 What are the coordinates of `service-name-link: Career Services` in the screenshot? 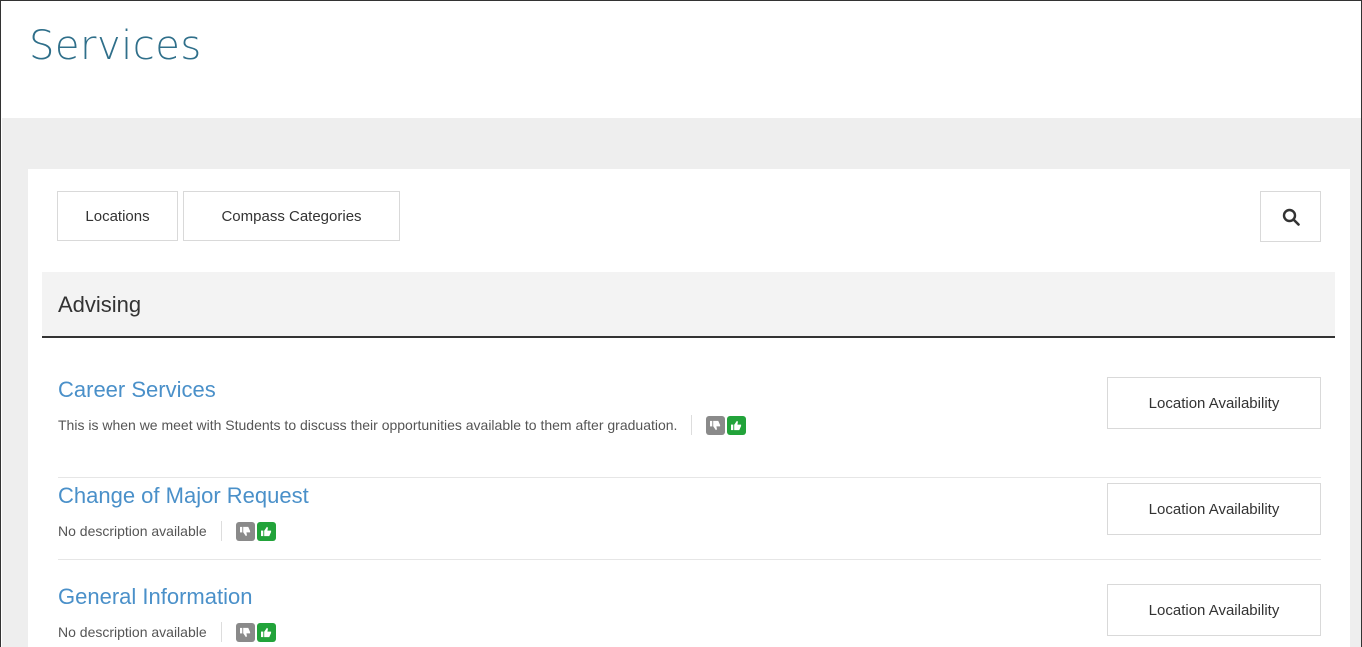 It's located at (137, 390).